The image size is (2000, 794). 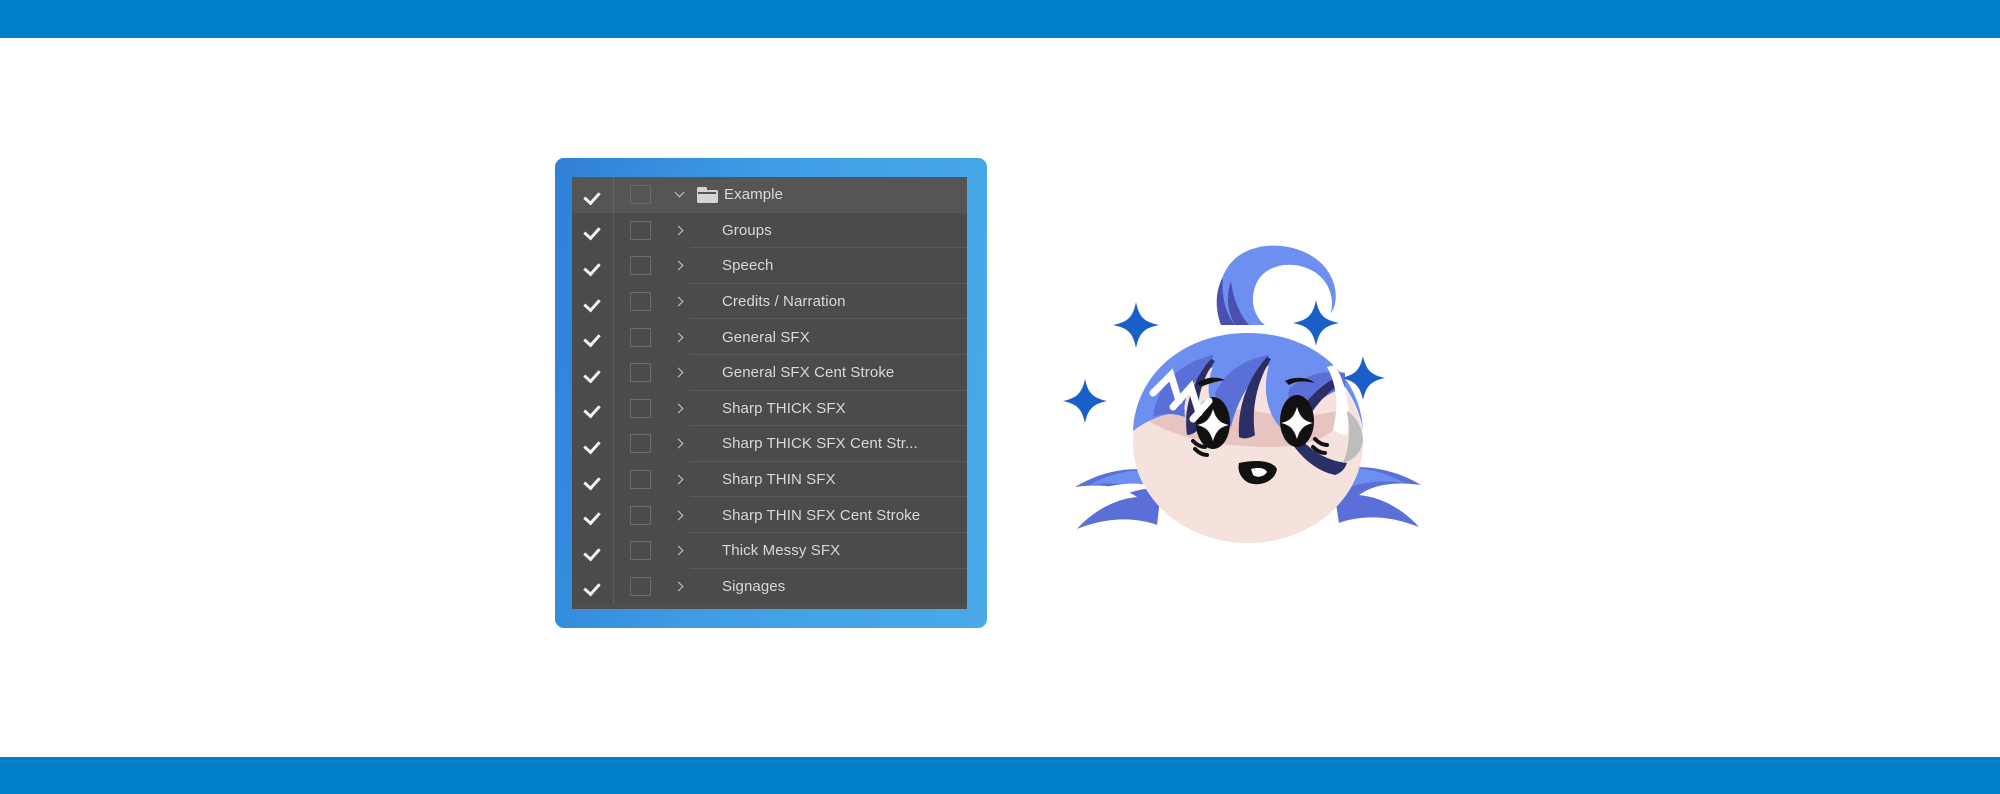 I want to click on layer-name-label: Example, so click(x=754, y=195).